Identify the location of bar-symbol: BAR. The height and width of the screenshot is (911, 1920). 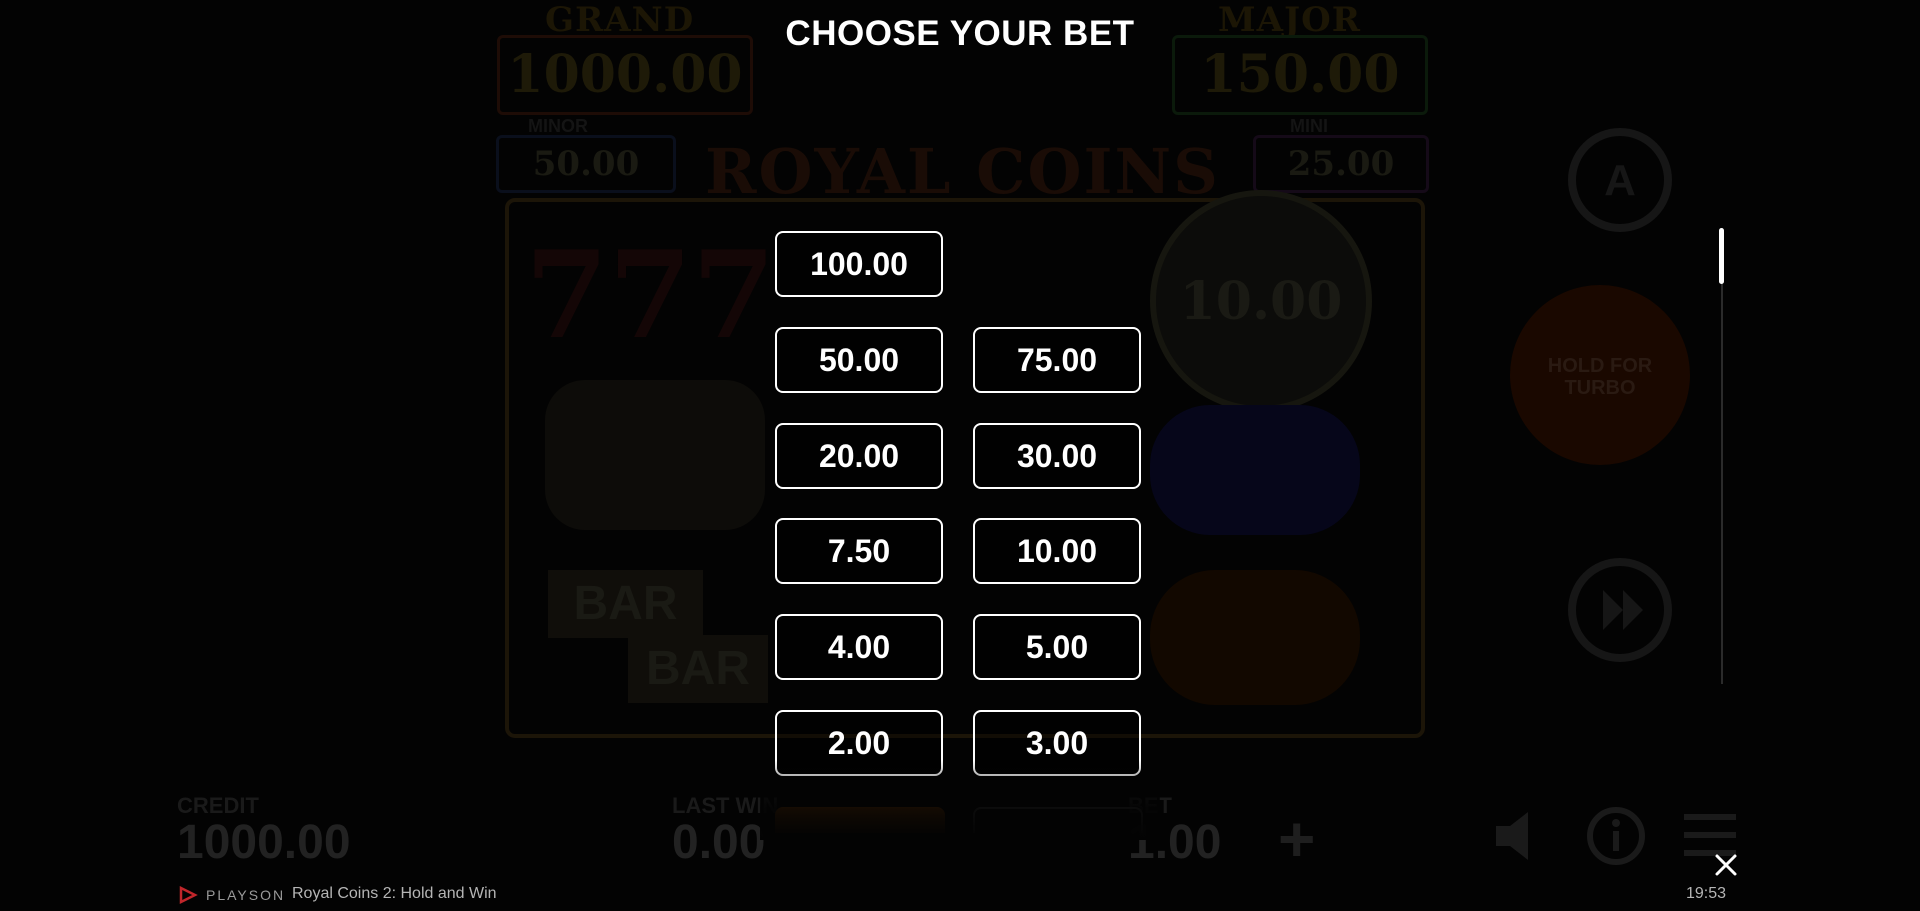
(625, 604).